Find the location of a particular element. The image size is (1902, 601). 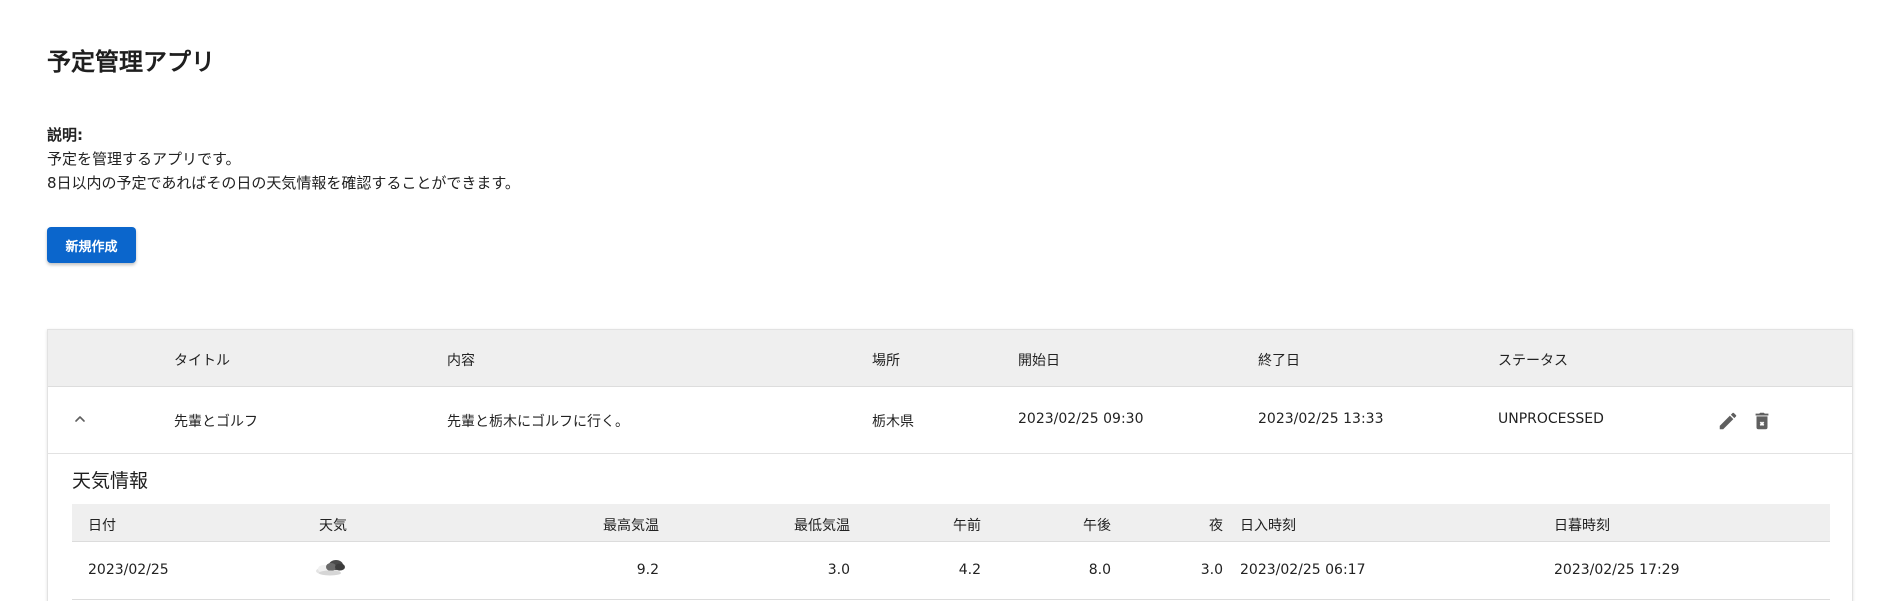

weather-sunrise: 2023/02/25 06:17 is located at coordinates (1303, 570).